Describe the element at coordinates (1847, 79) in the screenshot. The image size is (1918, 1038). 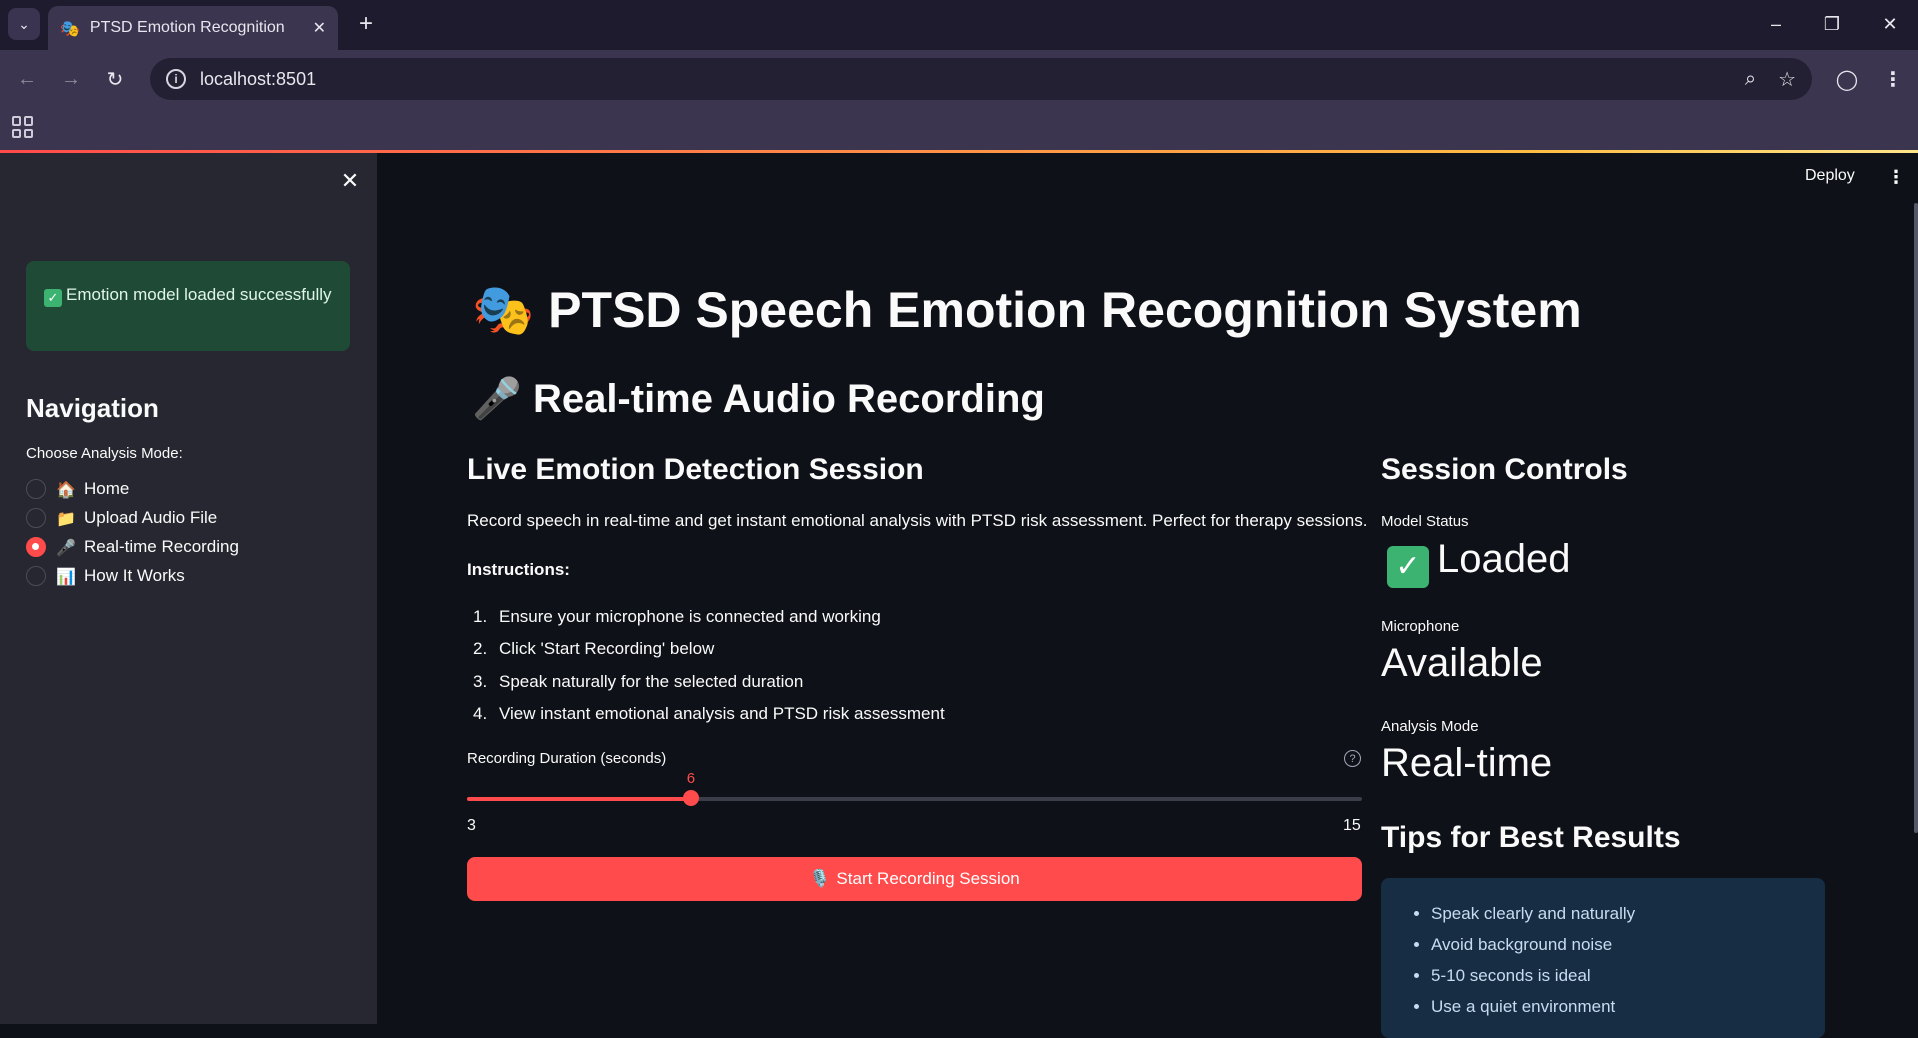
I see `profile-icon: ◯` at that location.